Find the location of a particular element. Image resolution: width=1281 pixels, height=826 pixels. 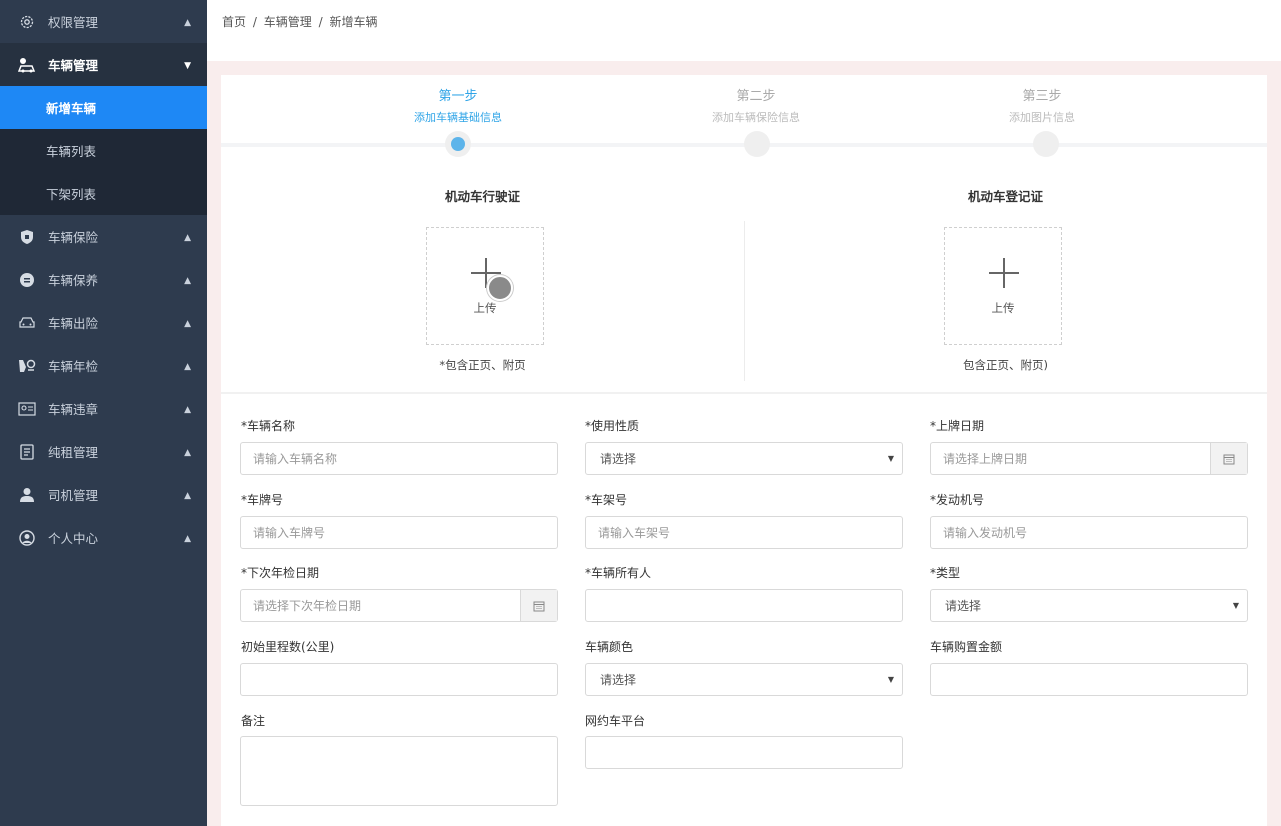

inspection-icon is located at coordinates (27, 366).